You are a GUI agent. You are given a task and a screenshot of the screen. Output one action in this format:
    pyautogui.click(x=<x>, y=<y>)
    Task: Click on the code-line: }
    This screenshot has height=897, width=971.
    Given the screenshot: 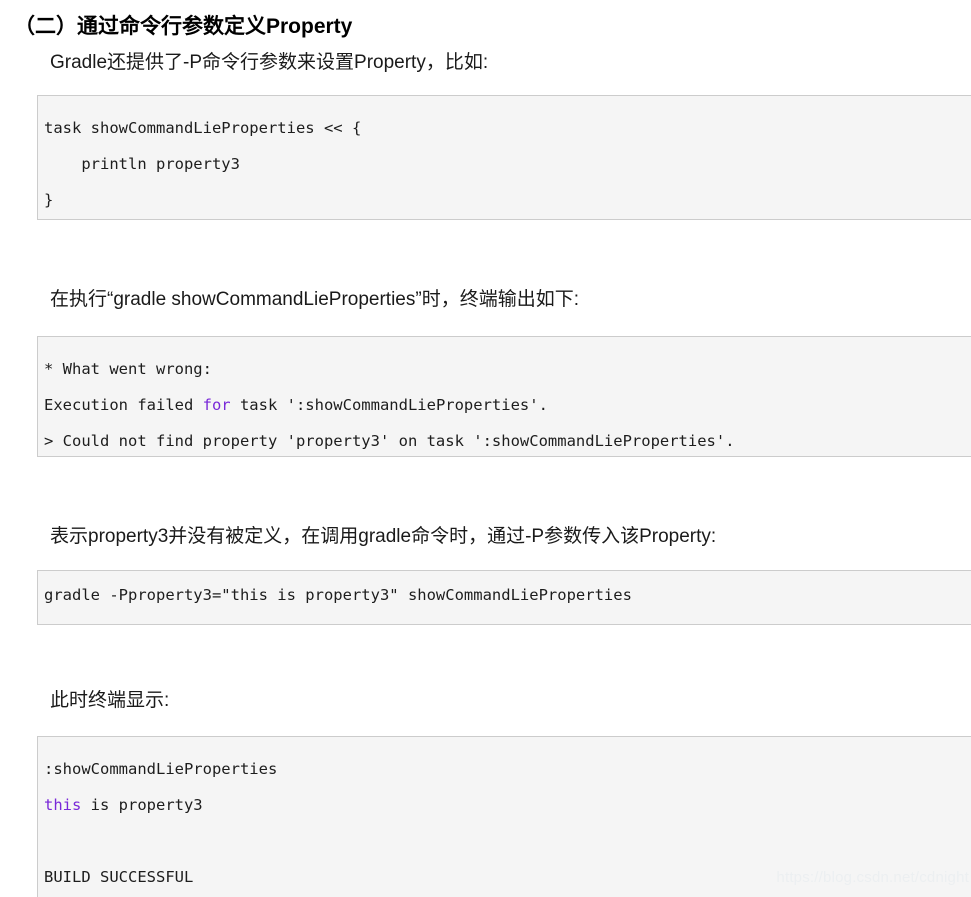 What is the action you would take?
    pyautogui.click(x=49, y=200)
    